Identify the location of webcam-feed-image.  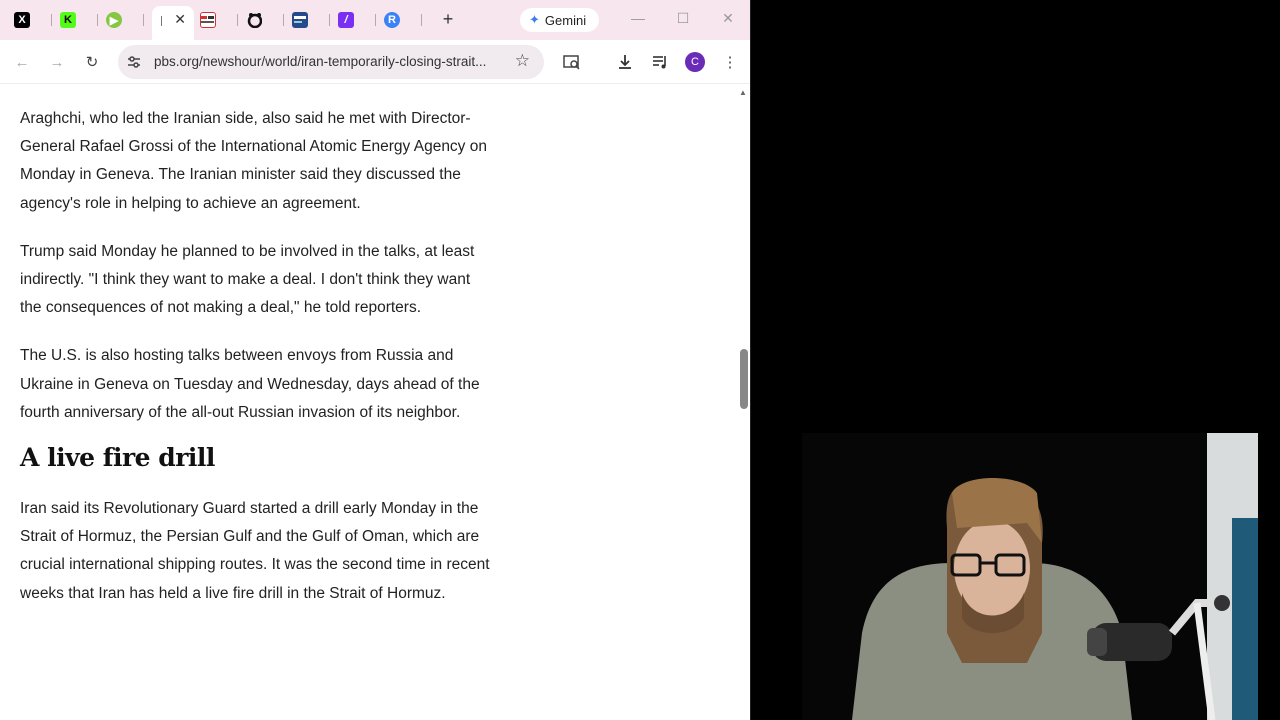
(1030, 576).